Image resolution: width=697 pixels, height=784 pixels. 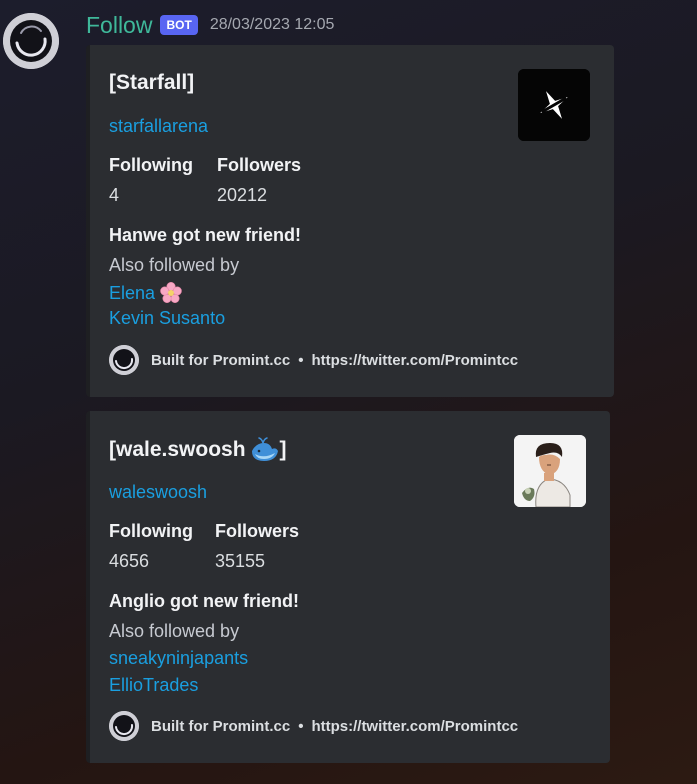 What do you see at coordinates (129, 561) in the screenshot?
I see `field-following-value: 4656` at bounding box center [129, 561].